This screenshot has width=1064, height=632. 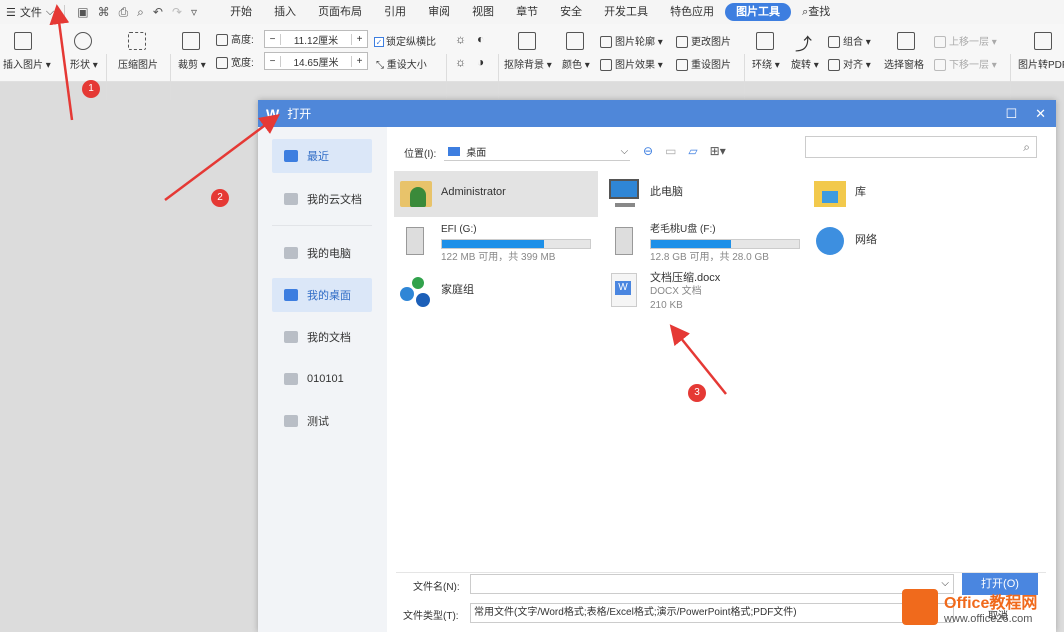 What do you see at coordinates (988, 619) in the screenshot?
I see `watermark-url: www.office26.com` at bounding box center [988, 619].